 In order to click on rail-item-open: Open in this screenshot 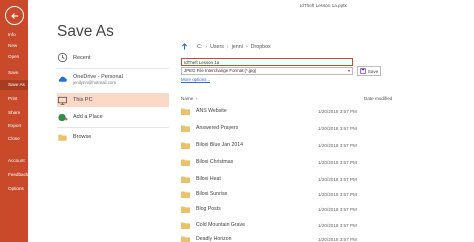, I will do `click(14, 57)`.